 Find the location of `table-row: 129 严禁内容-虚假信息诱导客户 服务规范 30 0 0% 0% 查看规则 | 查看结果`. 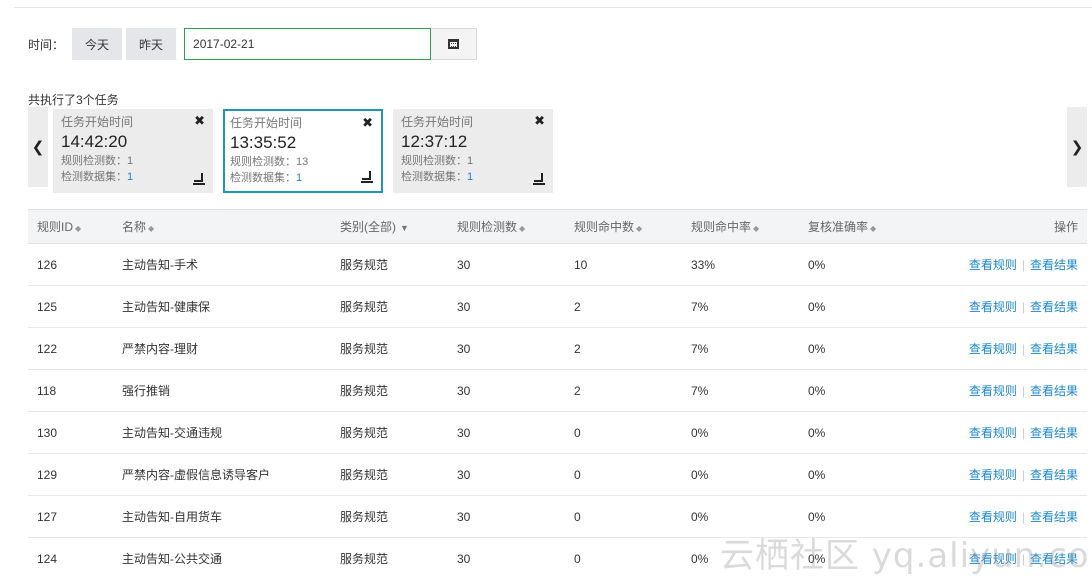

table-row: 129 严禁内容-虚假信息诱导客户 服务规范 30 0 0% 0% 查看规则 | 查看结果 is located at coordinates (557, 474).